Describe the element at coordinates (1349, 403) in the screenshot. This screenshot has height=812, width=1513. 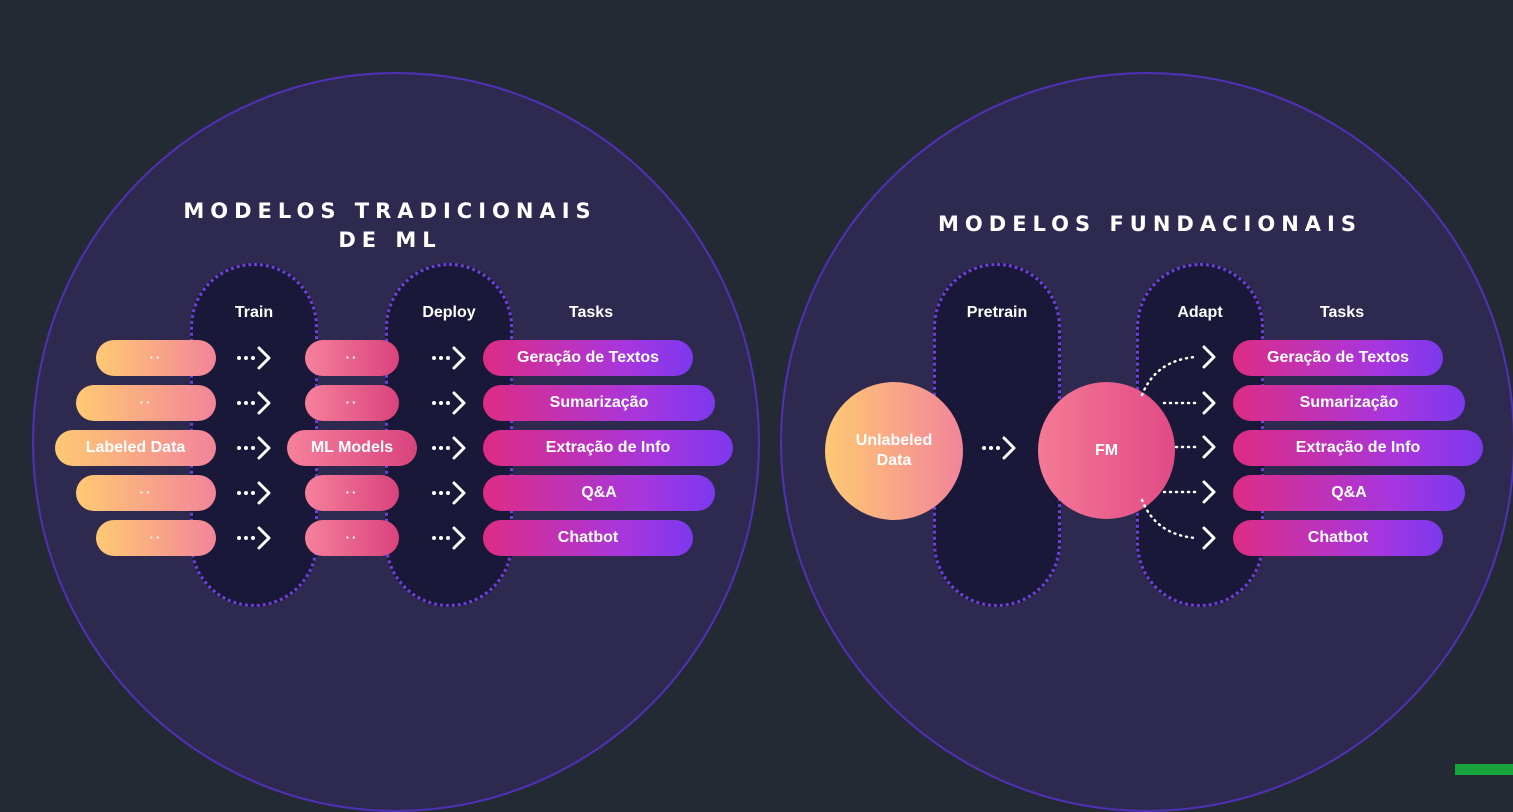
I see `task-pill-summarization-right: Sumarização` at that location.